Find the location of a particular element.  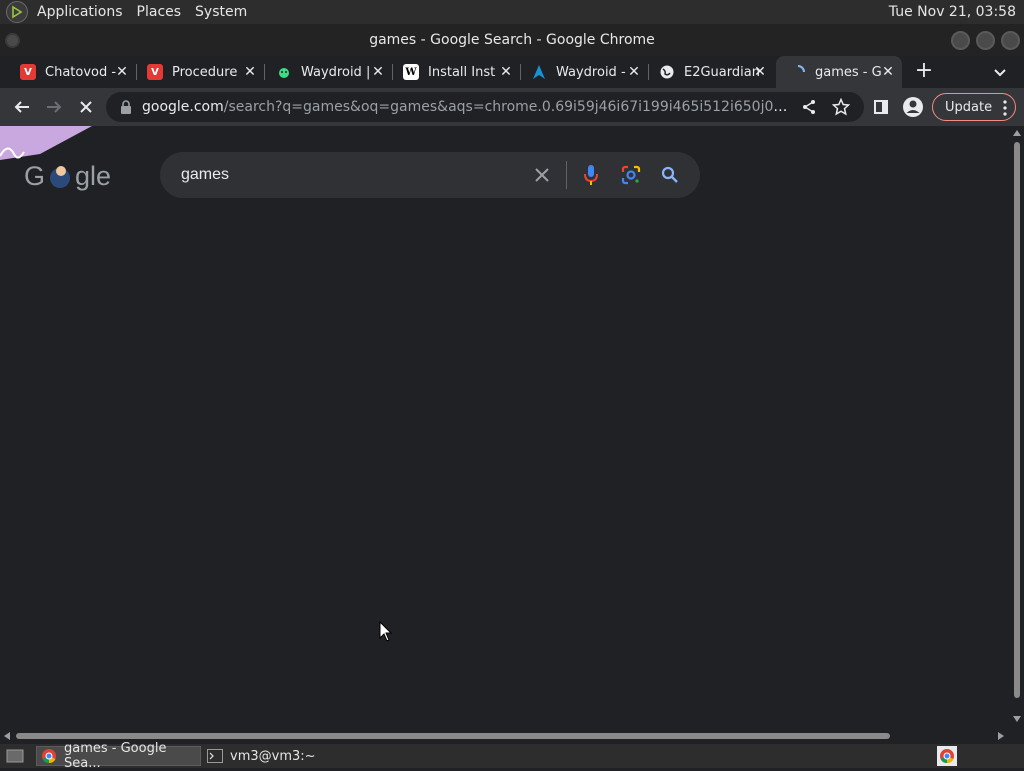

minimize-button is located at coordinates (960, 40).